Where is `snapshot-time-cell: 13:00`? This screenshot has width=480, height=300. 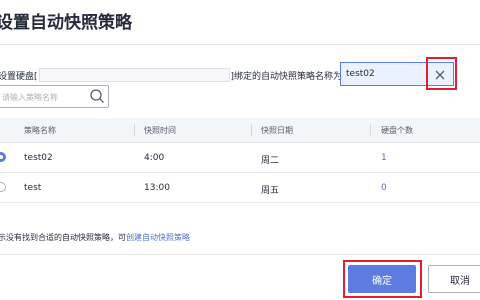 snapshot-time-cell: 13:00 is located at coordinates (157, 188).